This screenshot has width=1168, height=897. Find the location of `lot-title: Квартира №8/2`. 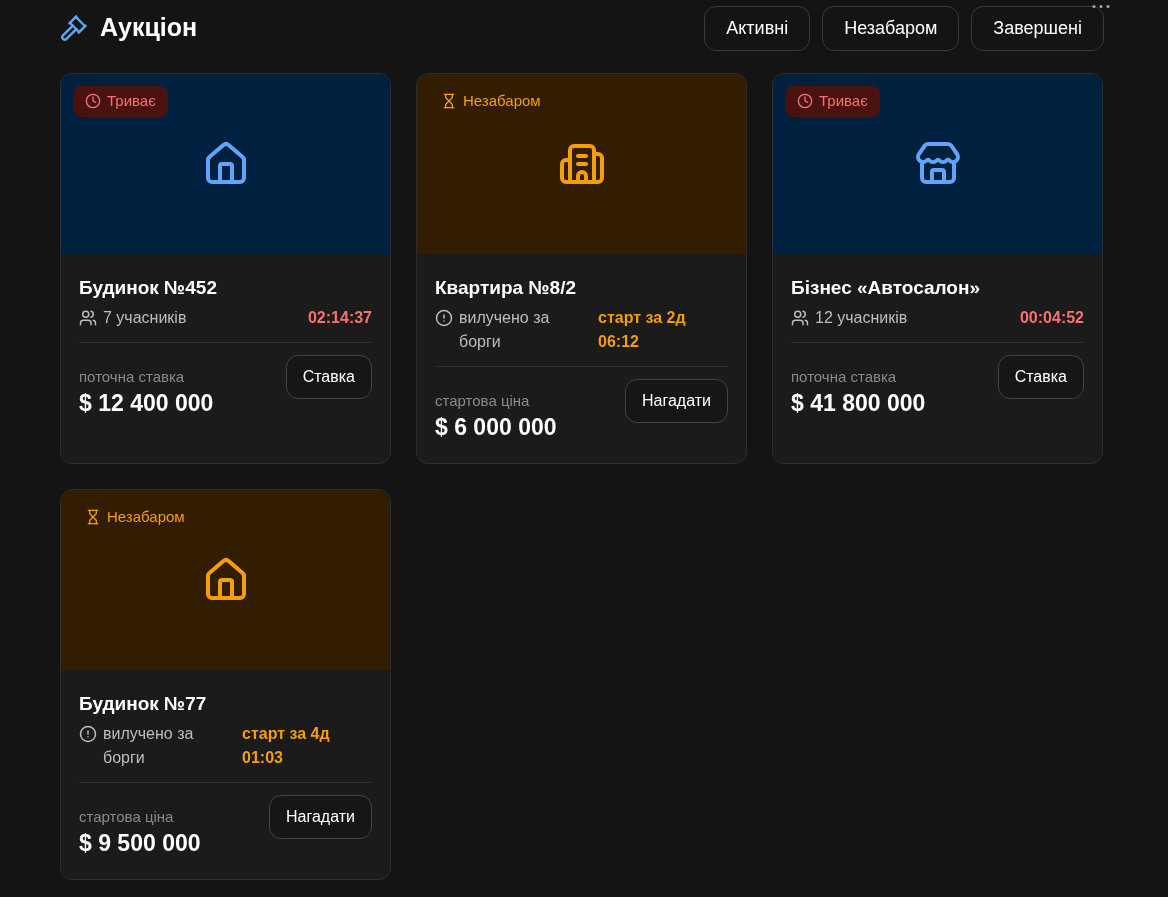

lot-title: Квартира №8/2 is located at coordinates (506, 288).